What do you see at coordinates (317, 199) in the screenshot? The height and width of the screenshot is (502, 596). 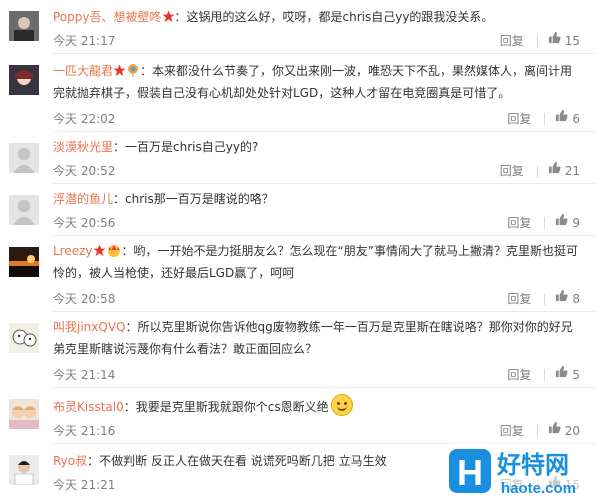 I see `comment-body: 浮潜的鱼儿：chris那一百万是瞎说的咯？` at bounding box center [317, 199].